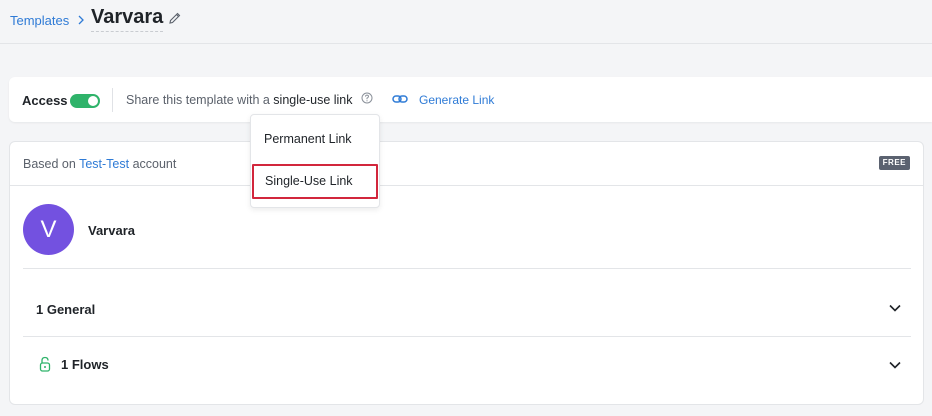 This screenshot has width=932, height=416. What do you see at coordinates (93, 101) in the screenshot?
I see `toggle-knob` at bounding box center [93, 101].